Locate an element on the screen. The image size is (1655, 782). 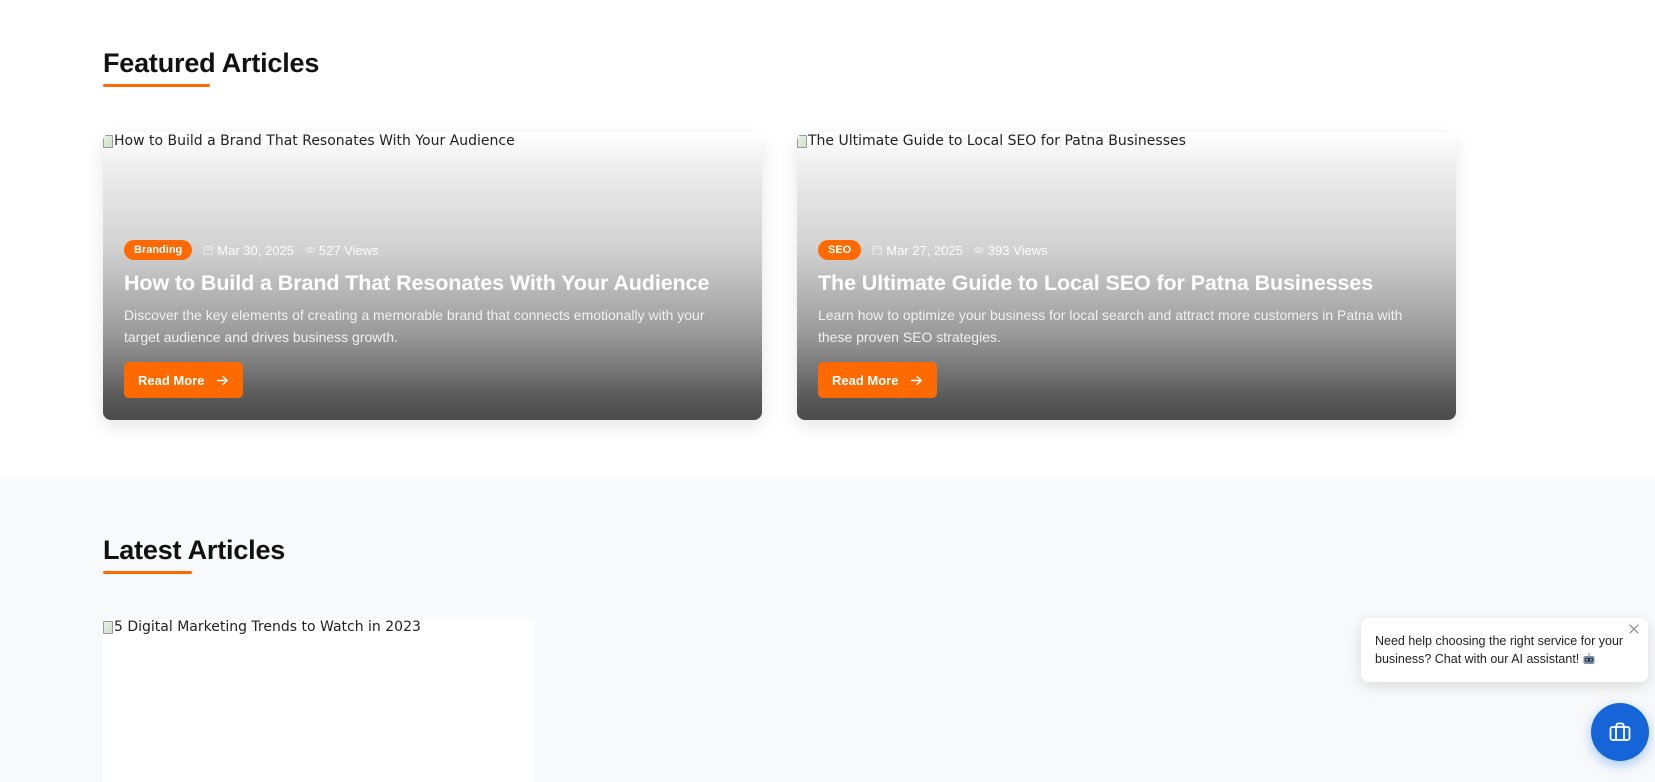
featured-section-title: Featured Articles is located at coordinates (211, 63).